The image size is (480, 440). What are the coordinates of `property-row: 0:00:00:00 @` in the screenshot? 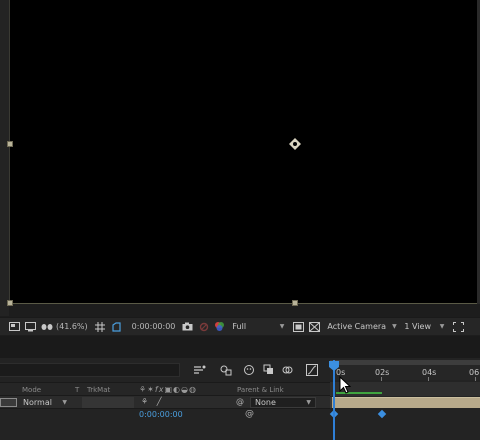 It's located at (165, 415).